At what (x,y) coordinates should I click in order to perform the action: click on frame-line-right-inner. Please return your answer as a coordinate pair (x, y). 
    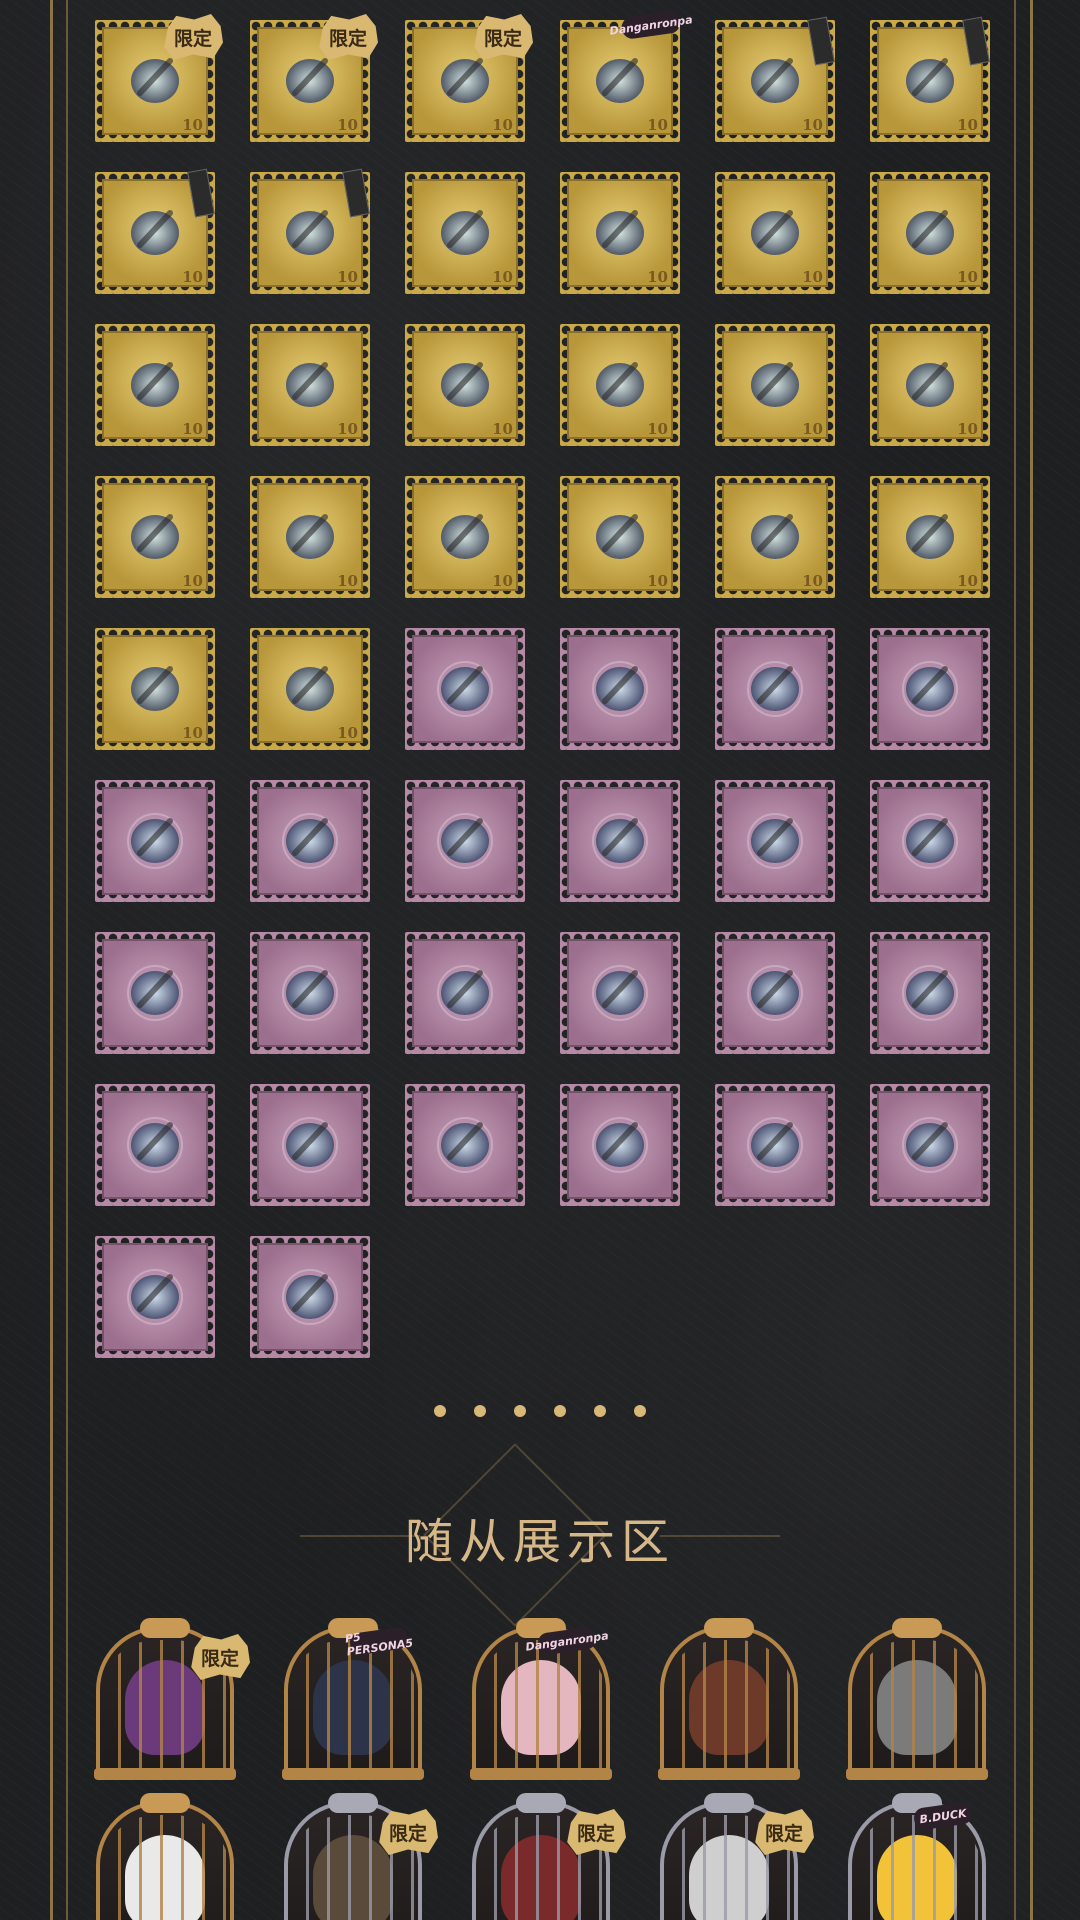
    Looking at the image, I should click on (1015, 960).